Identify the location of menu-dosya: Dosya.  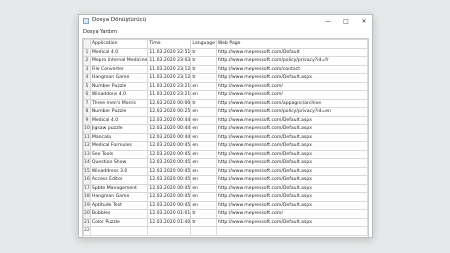
(91, 32).